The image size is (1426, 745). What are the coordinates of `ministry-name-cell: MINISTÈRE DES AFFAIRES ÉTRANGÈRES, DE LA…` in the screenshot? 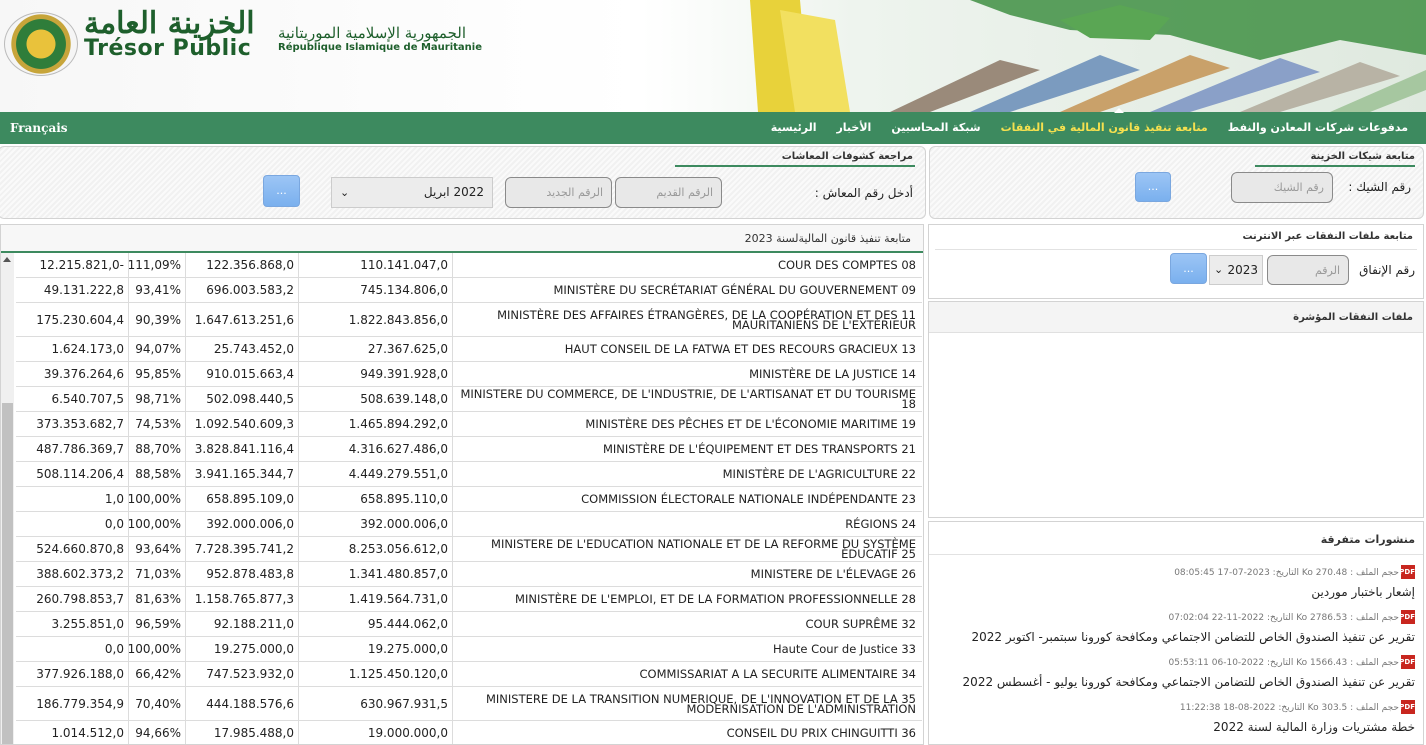 It's located at (687, 319).